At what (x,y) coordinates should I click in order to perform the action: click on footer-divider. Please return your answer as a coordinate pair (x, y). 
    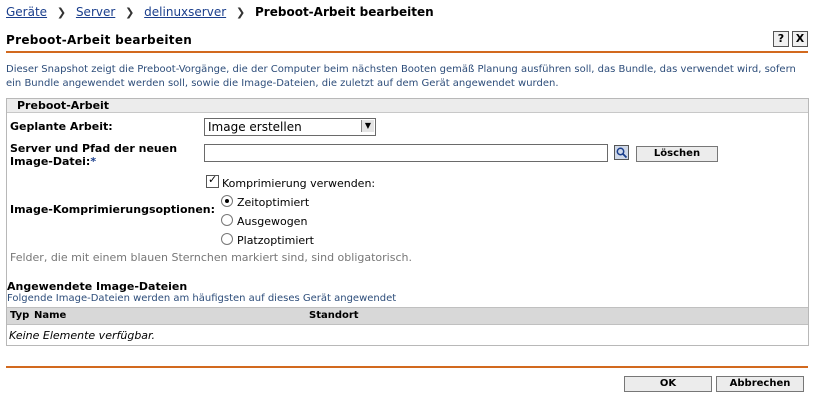
    Looking at the image, I should click on (407, 367).